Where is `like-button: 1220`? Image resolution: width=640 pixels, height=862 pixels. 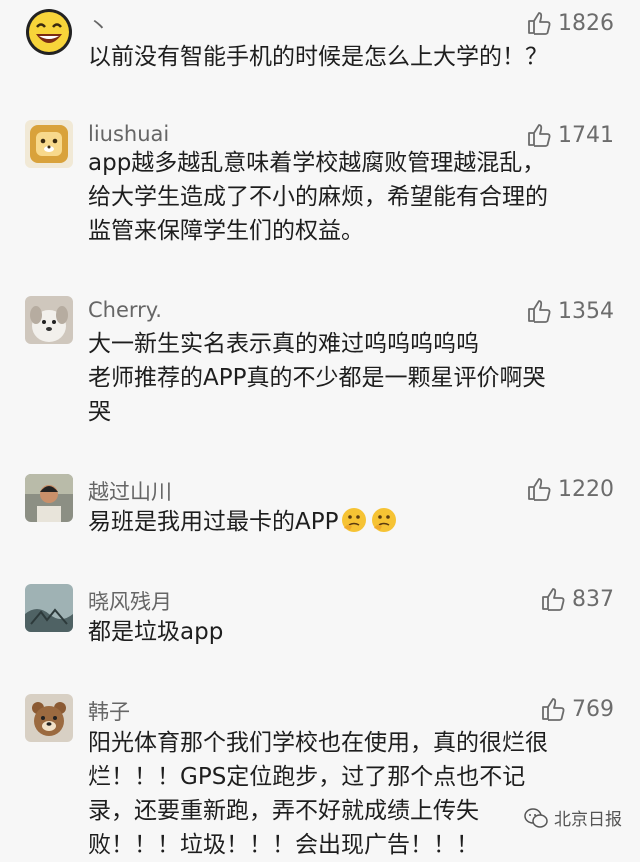
like-button: 1220 is located at coordinates (570, 489).